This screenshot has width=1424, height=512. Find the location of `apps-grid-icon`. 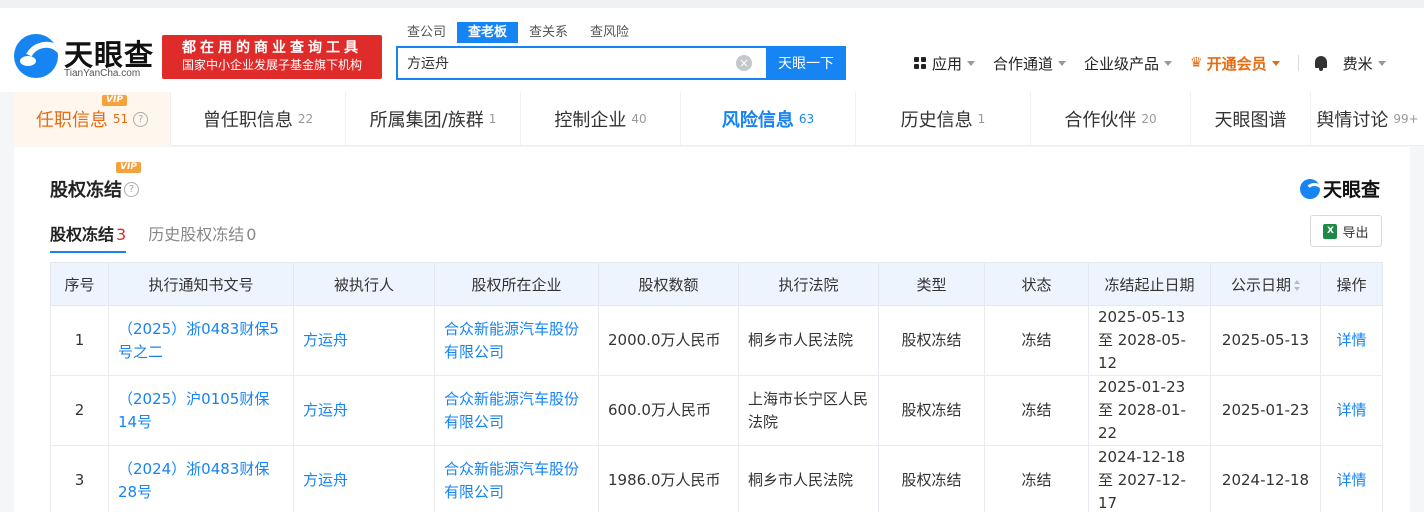

apps-grid-icon is located at coordinates (920, 63).